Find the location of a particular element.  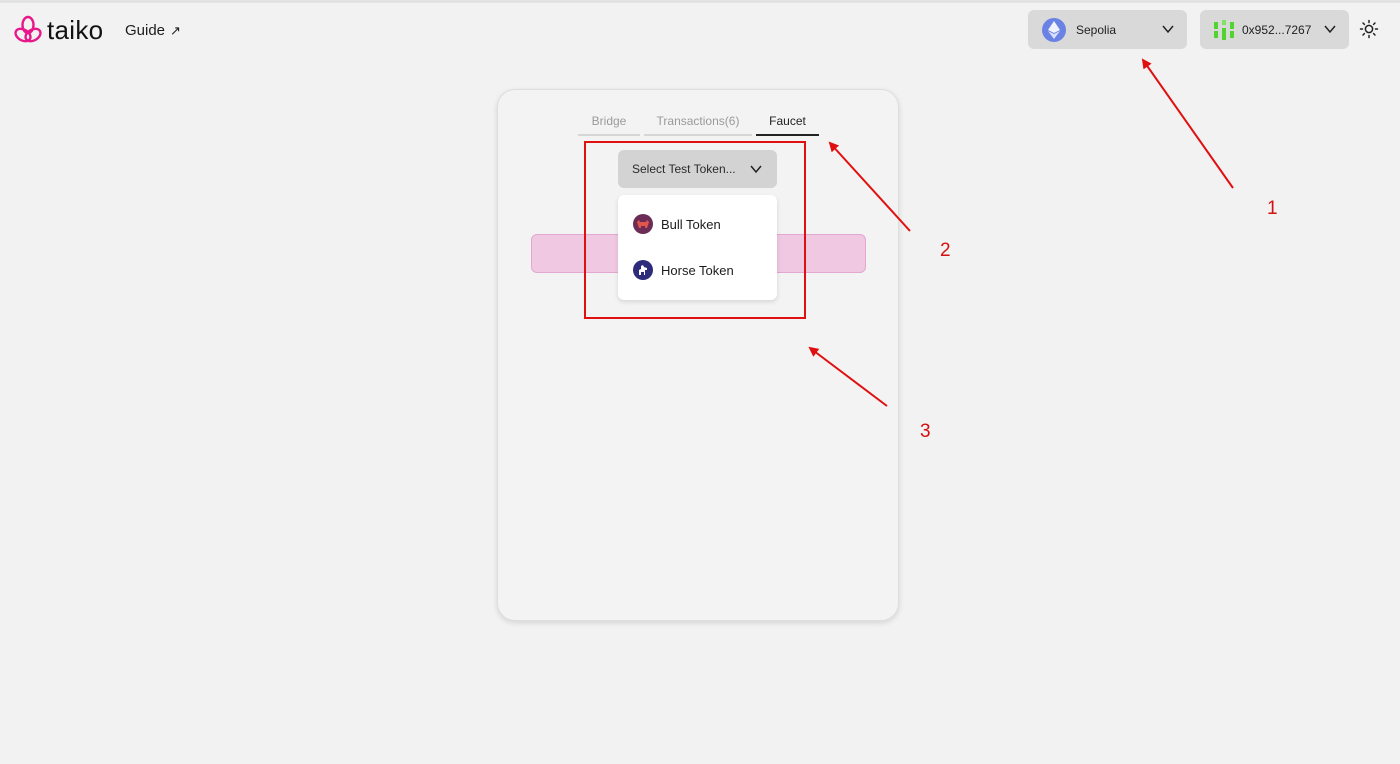

annotation-label-2: 2 is located at coordinates (945, 250).